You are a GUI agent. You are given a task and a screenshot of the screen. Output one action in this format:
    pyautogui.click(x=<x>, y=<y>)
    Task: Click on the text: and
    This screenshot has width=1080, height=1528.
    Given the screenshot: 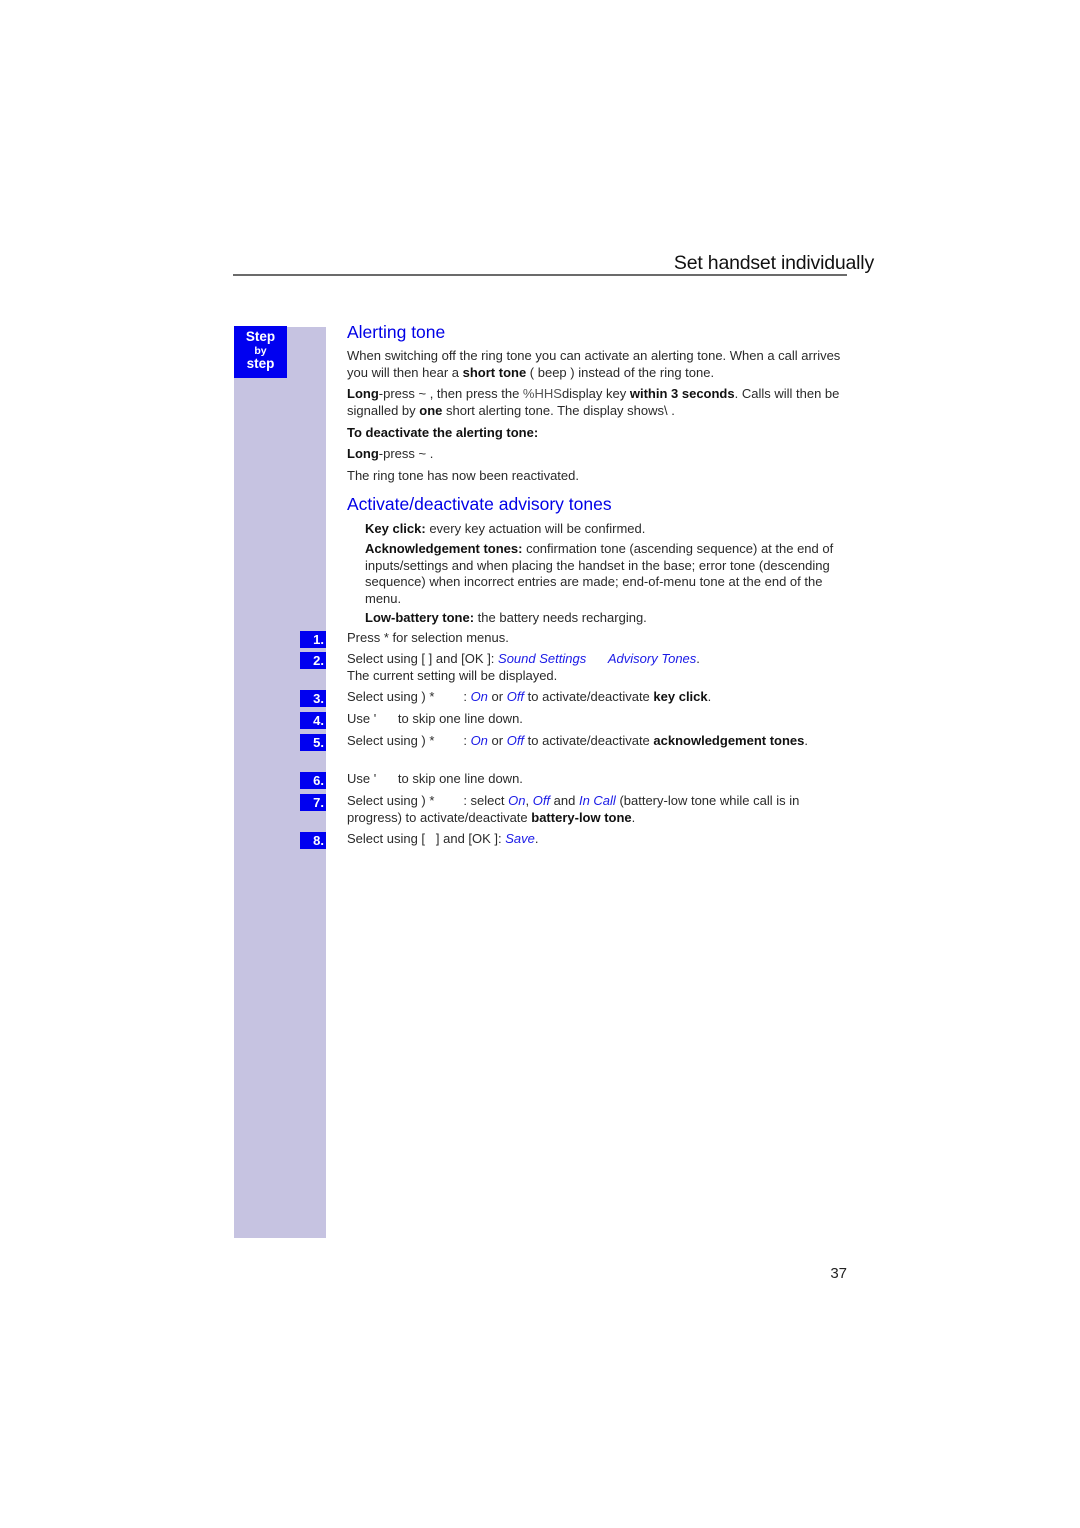 What is the action you would take?
    pyautogui.click(x=564, y=800)
    